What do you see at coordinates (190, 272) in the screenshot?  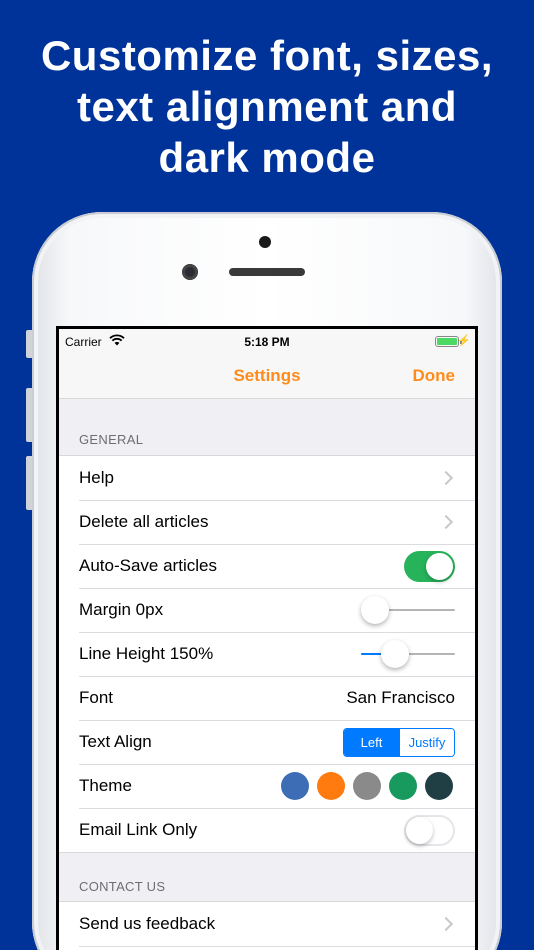 I see `front-camera-icon` at bounding box center [190, 272].